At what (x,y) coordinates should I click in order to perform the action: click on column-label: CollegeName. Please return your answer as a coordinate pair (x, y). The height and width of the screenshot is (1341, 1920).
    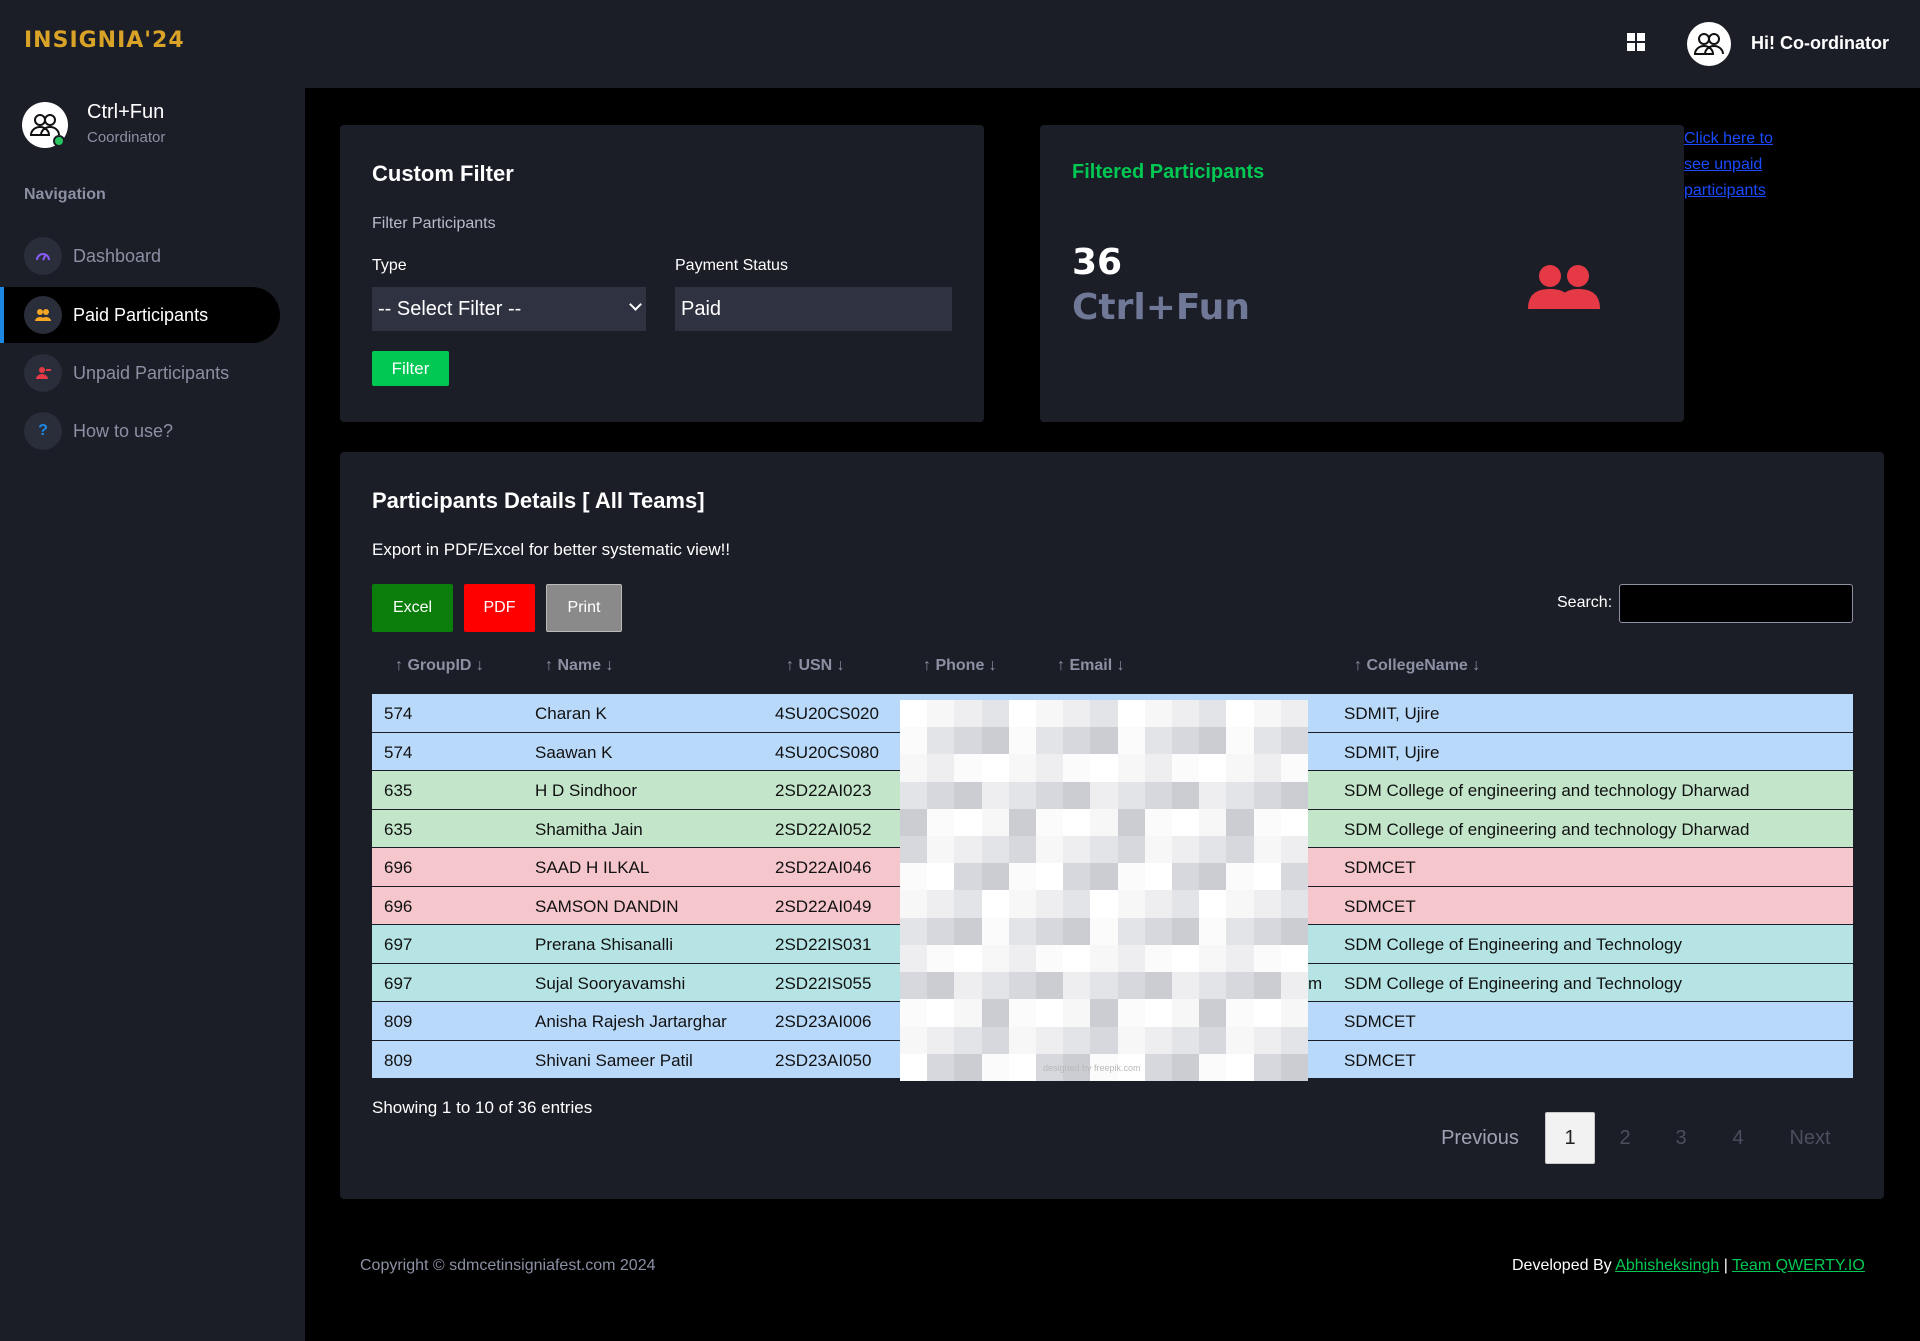
    Looking at the image, I should click on (1417, 665).